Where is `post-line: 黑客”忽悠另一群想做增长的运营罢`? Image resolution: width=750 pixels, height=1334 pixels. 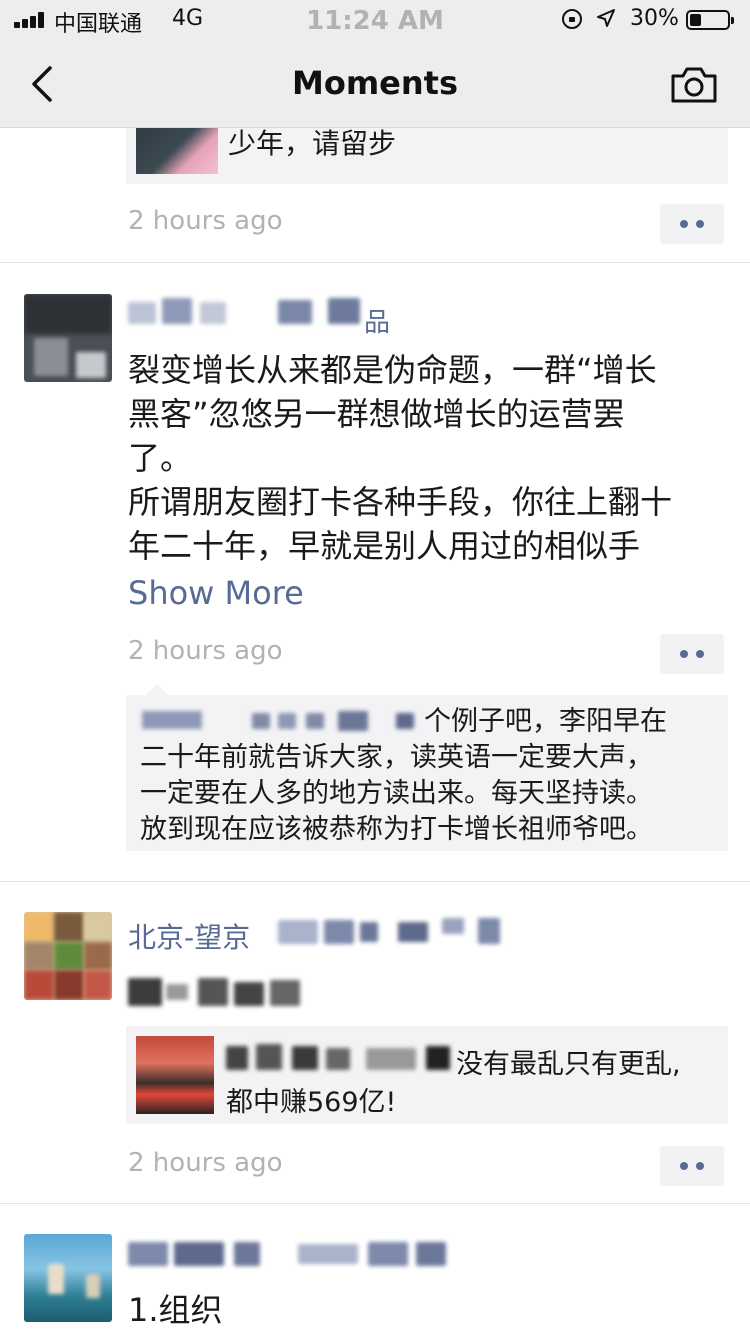 post-line: 黑客”忽悠另一群想做增长的运营罢 is located at coordinates (376, 414).